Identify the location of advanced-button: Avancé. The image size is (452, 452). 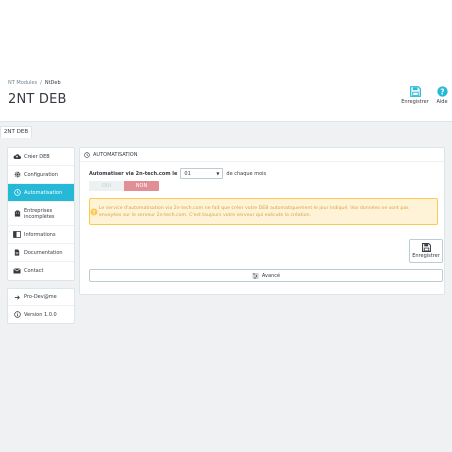
(266, 275).